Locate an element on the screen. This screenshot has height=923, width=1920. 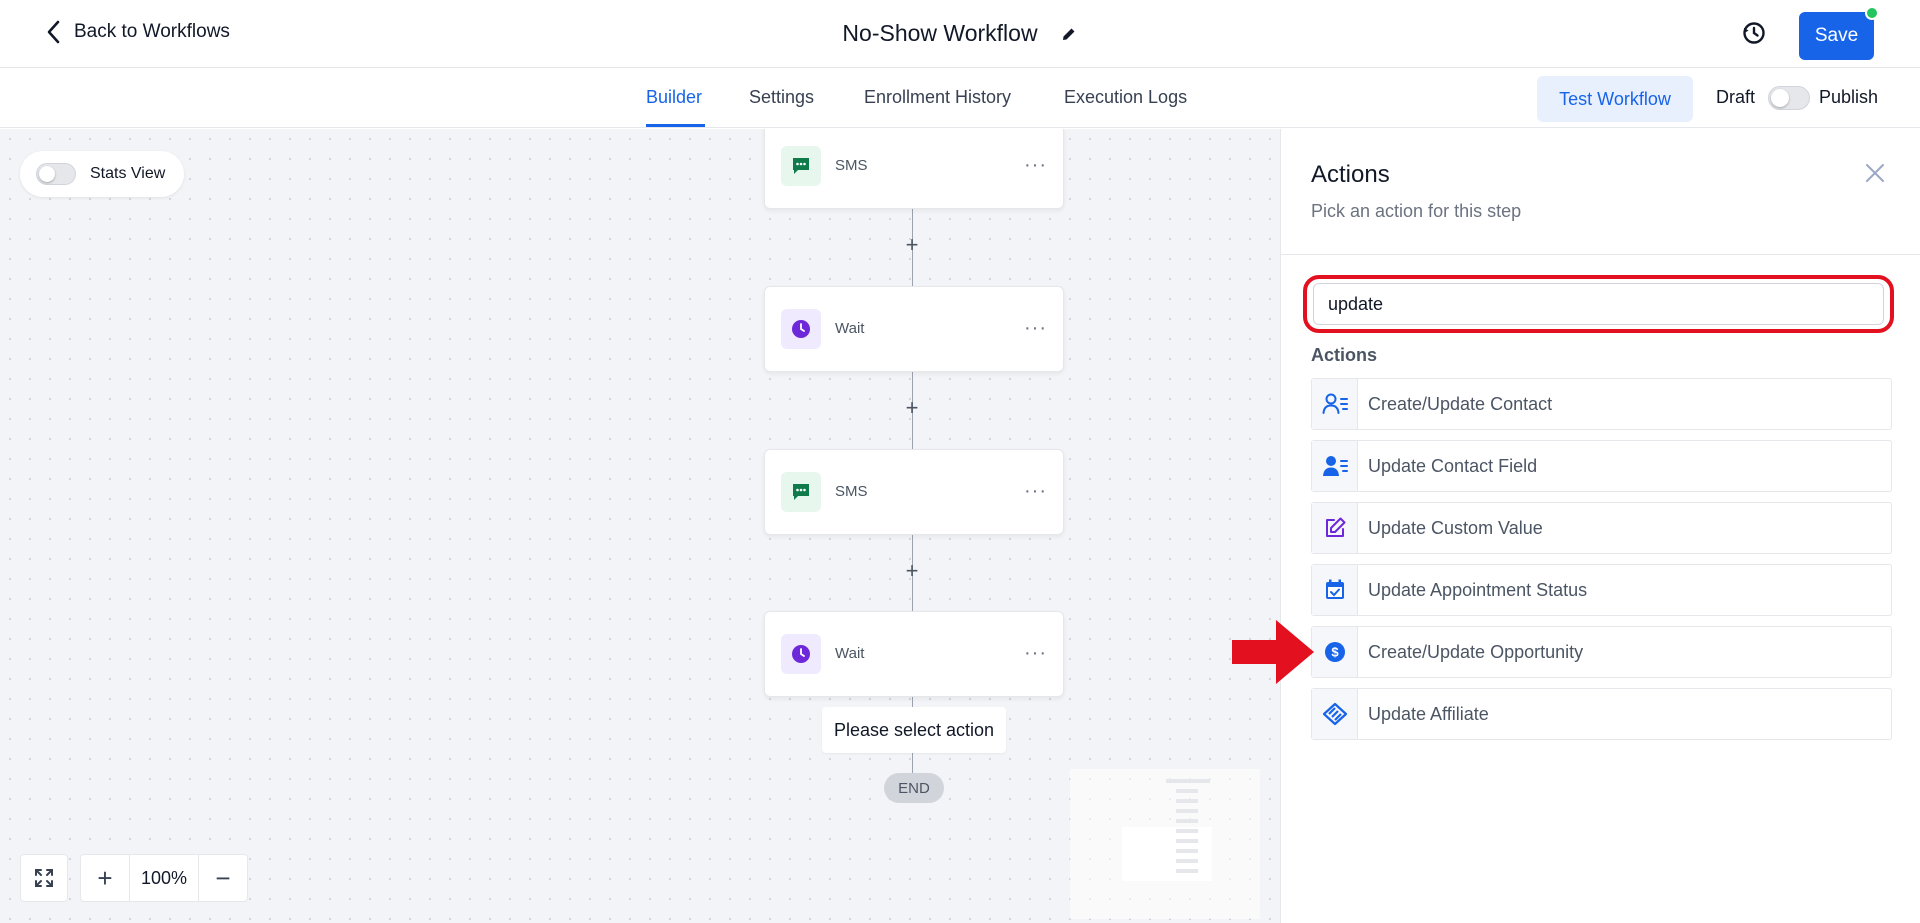
dollar-icon: $ is located at coordinates (1335, 652).